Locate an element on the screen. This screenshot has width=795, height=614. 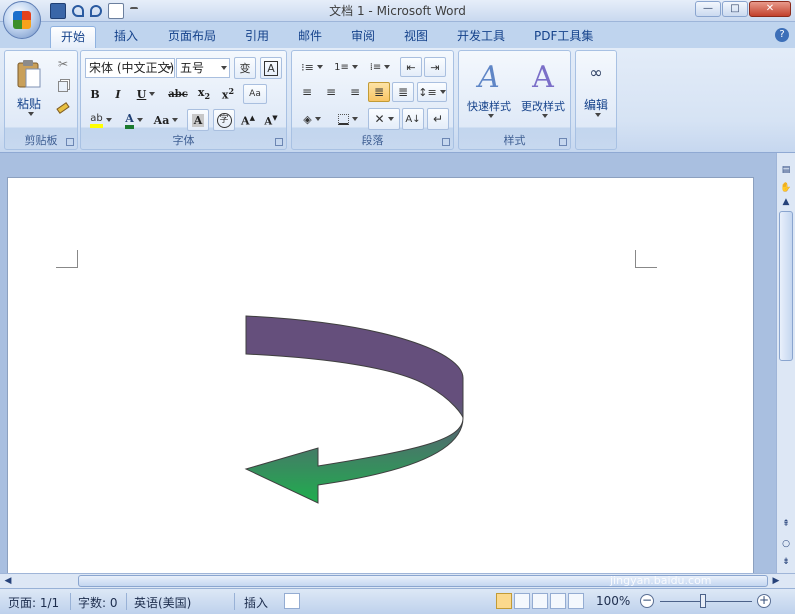
pan-hand-icon: ✋ is located at coordinates (786, 188).